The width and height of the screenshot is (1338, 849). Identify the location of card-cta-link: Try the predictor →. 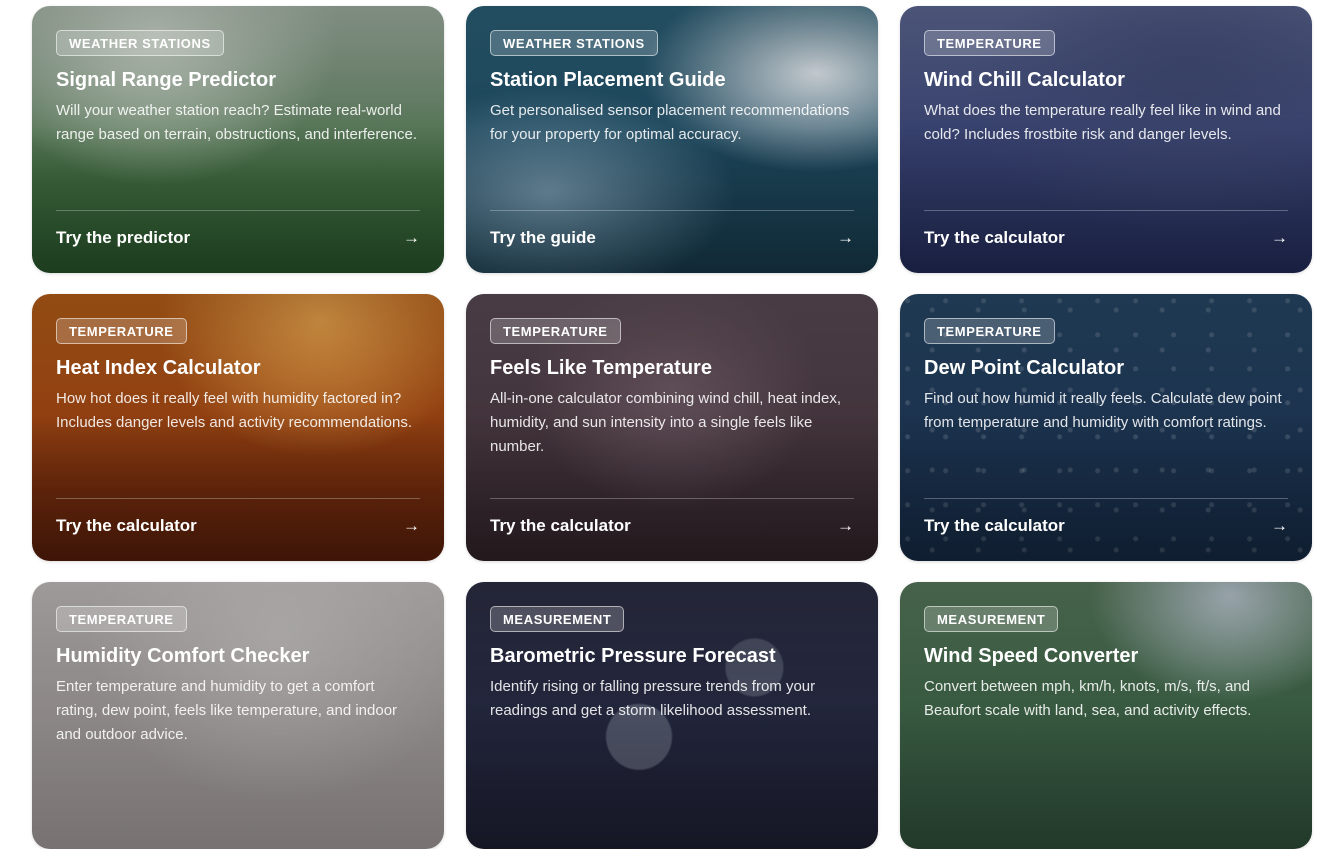
(238, 238).